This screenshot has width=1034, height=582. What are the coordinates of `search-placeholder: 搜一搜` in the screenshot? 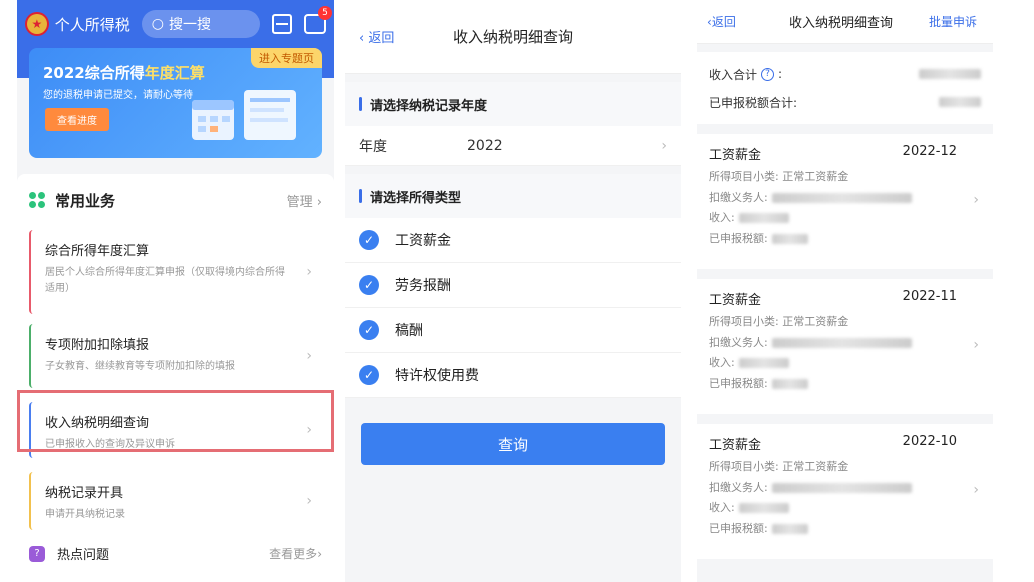 It's located at (189, 25).